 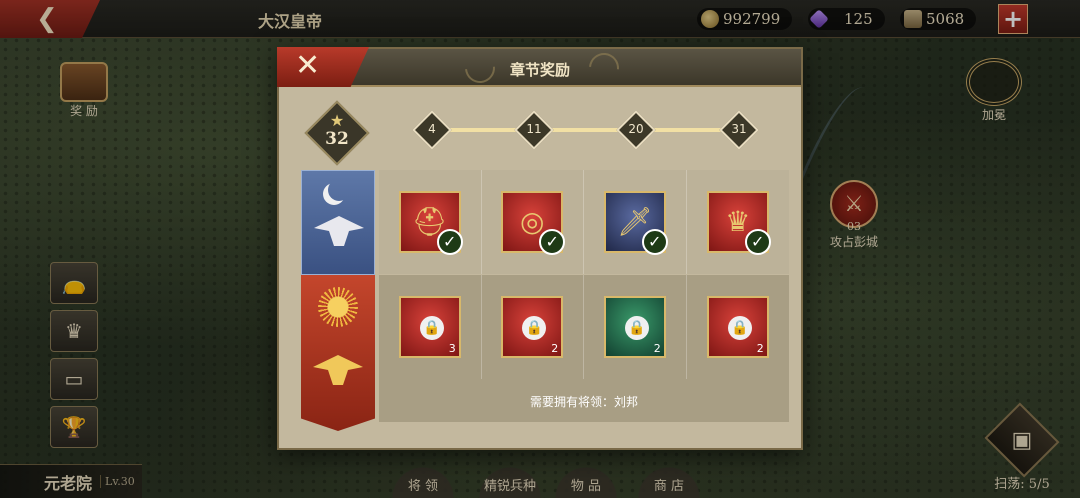 I want to click on star-icon: ★, so click(x=337, y=120).